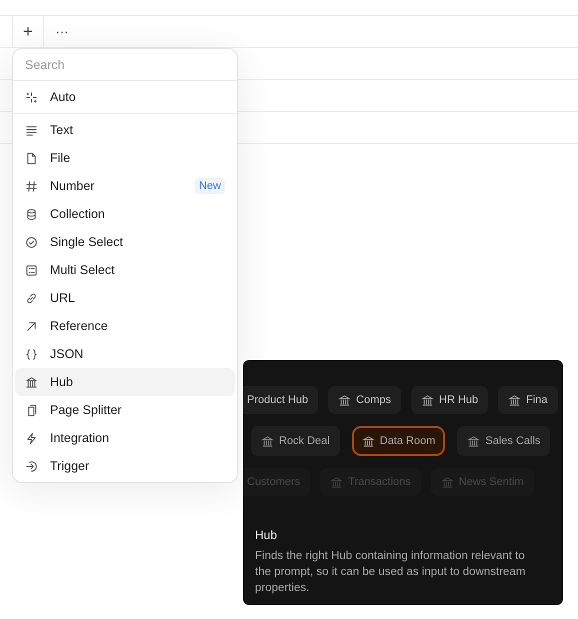  I want to click on bolt-icon, so click(31, 438).